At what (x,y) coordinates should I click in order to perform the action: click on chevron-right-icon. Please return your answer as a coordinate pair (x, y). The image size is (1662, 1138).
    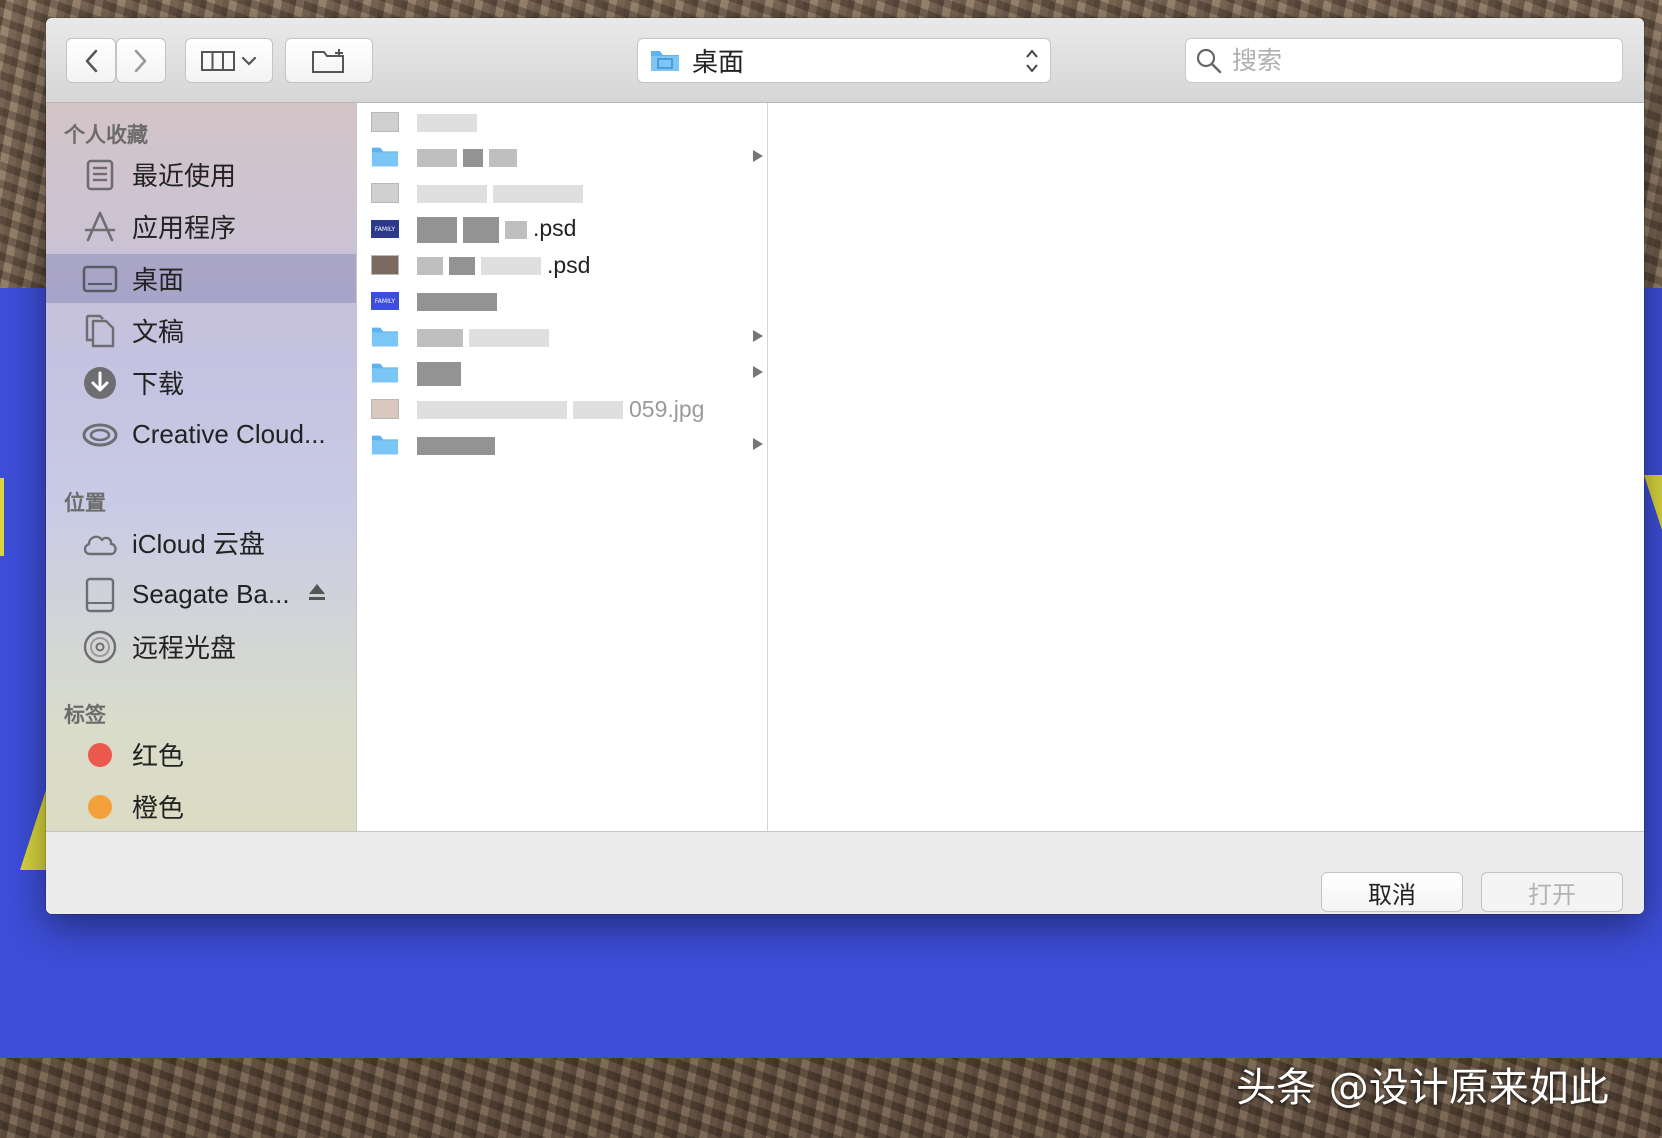
    Looking at the image, I should click on (140, 60).